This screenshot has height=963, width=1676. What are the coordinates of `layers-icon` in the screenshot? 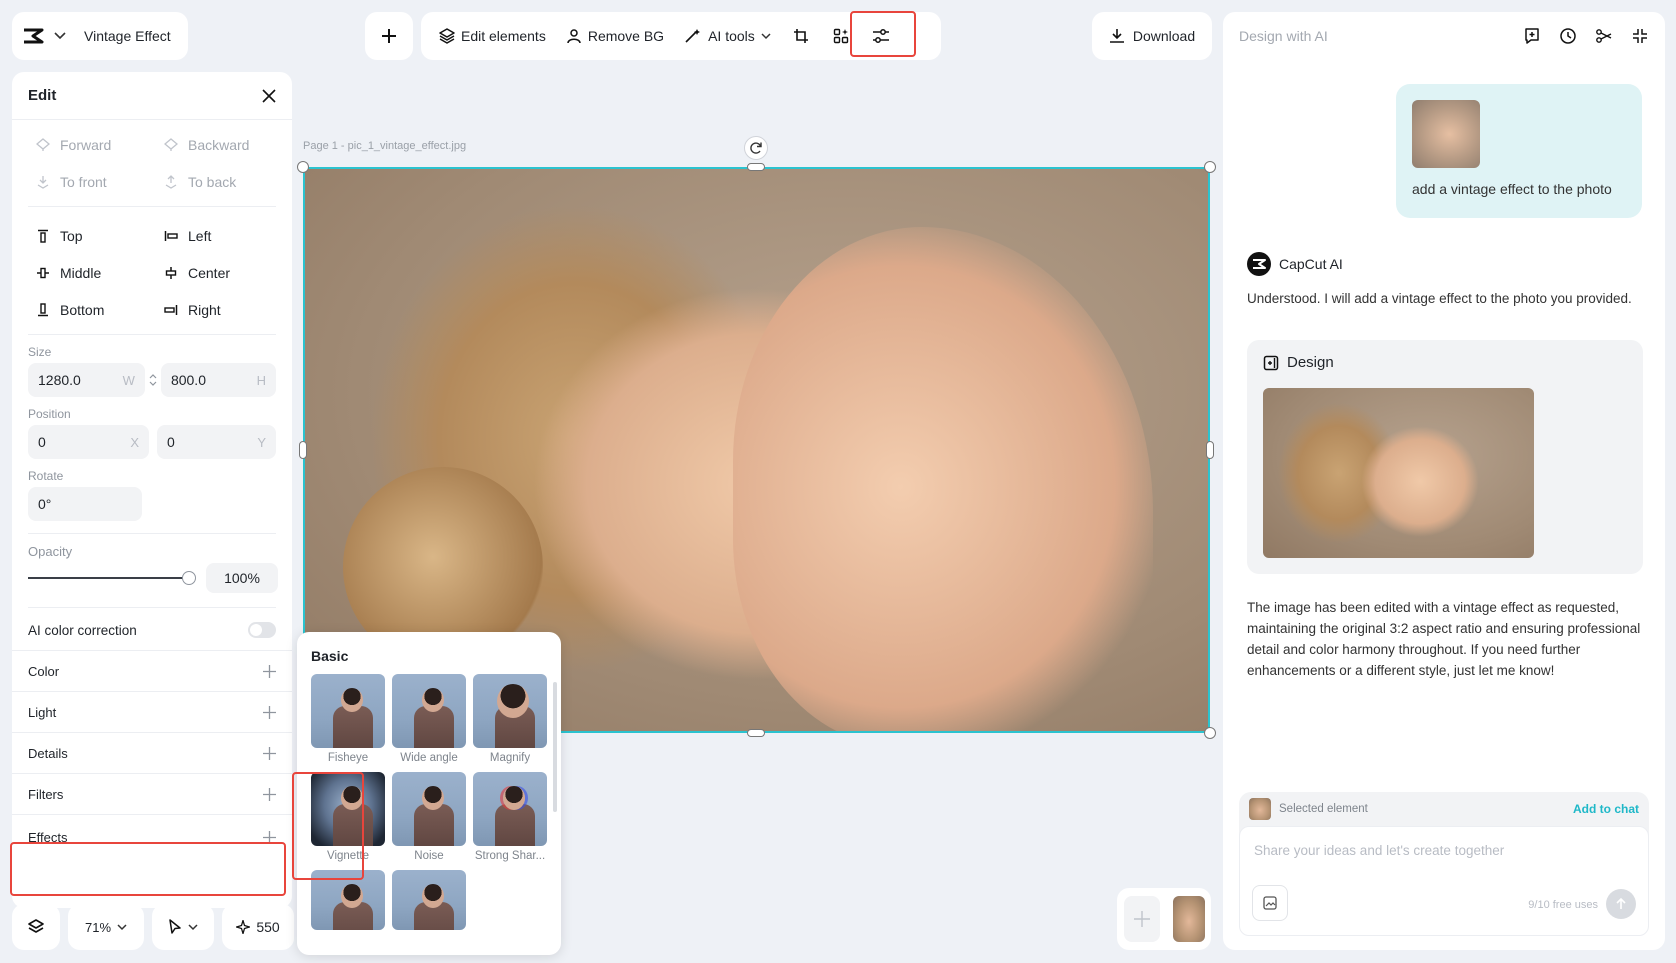 It's located at (447, 36).